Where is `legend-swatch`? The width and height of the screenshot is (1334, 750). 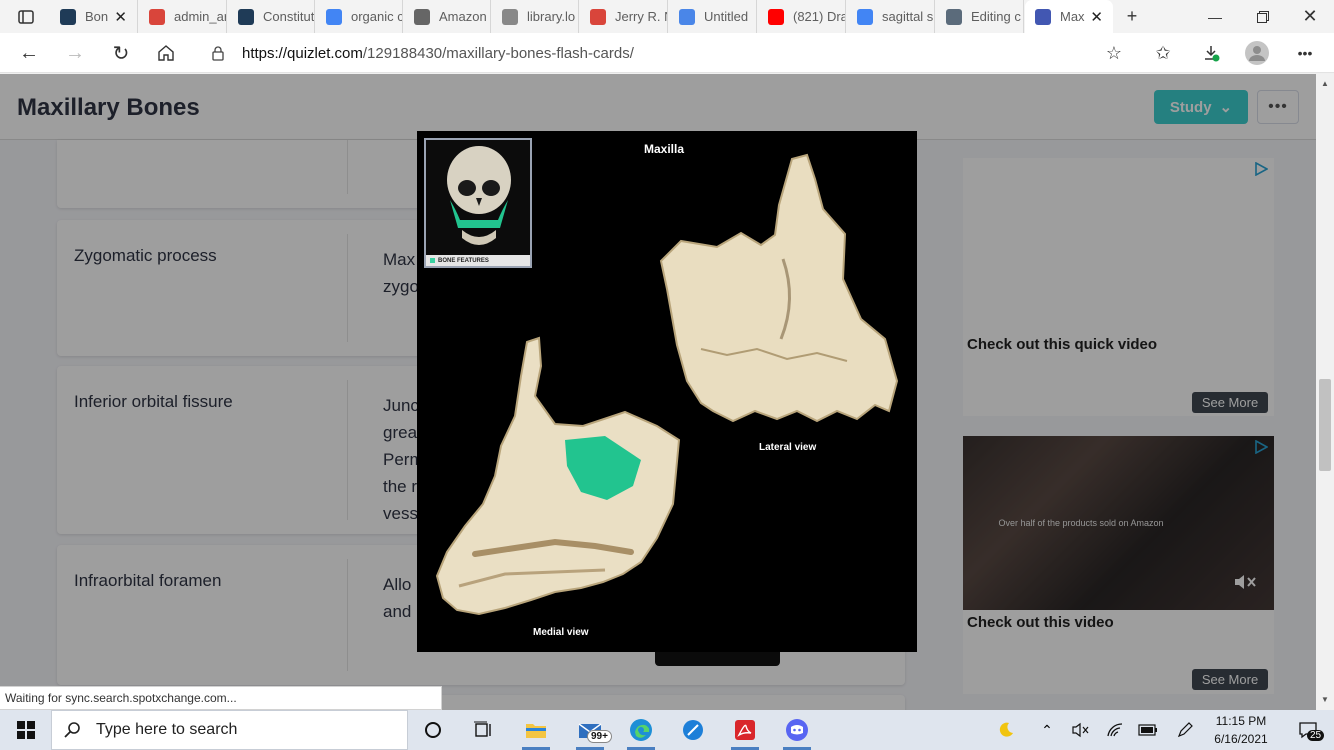 legend-swatch is located at coordinates (432, 260).